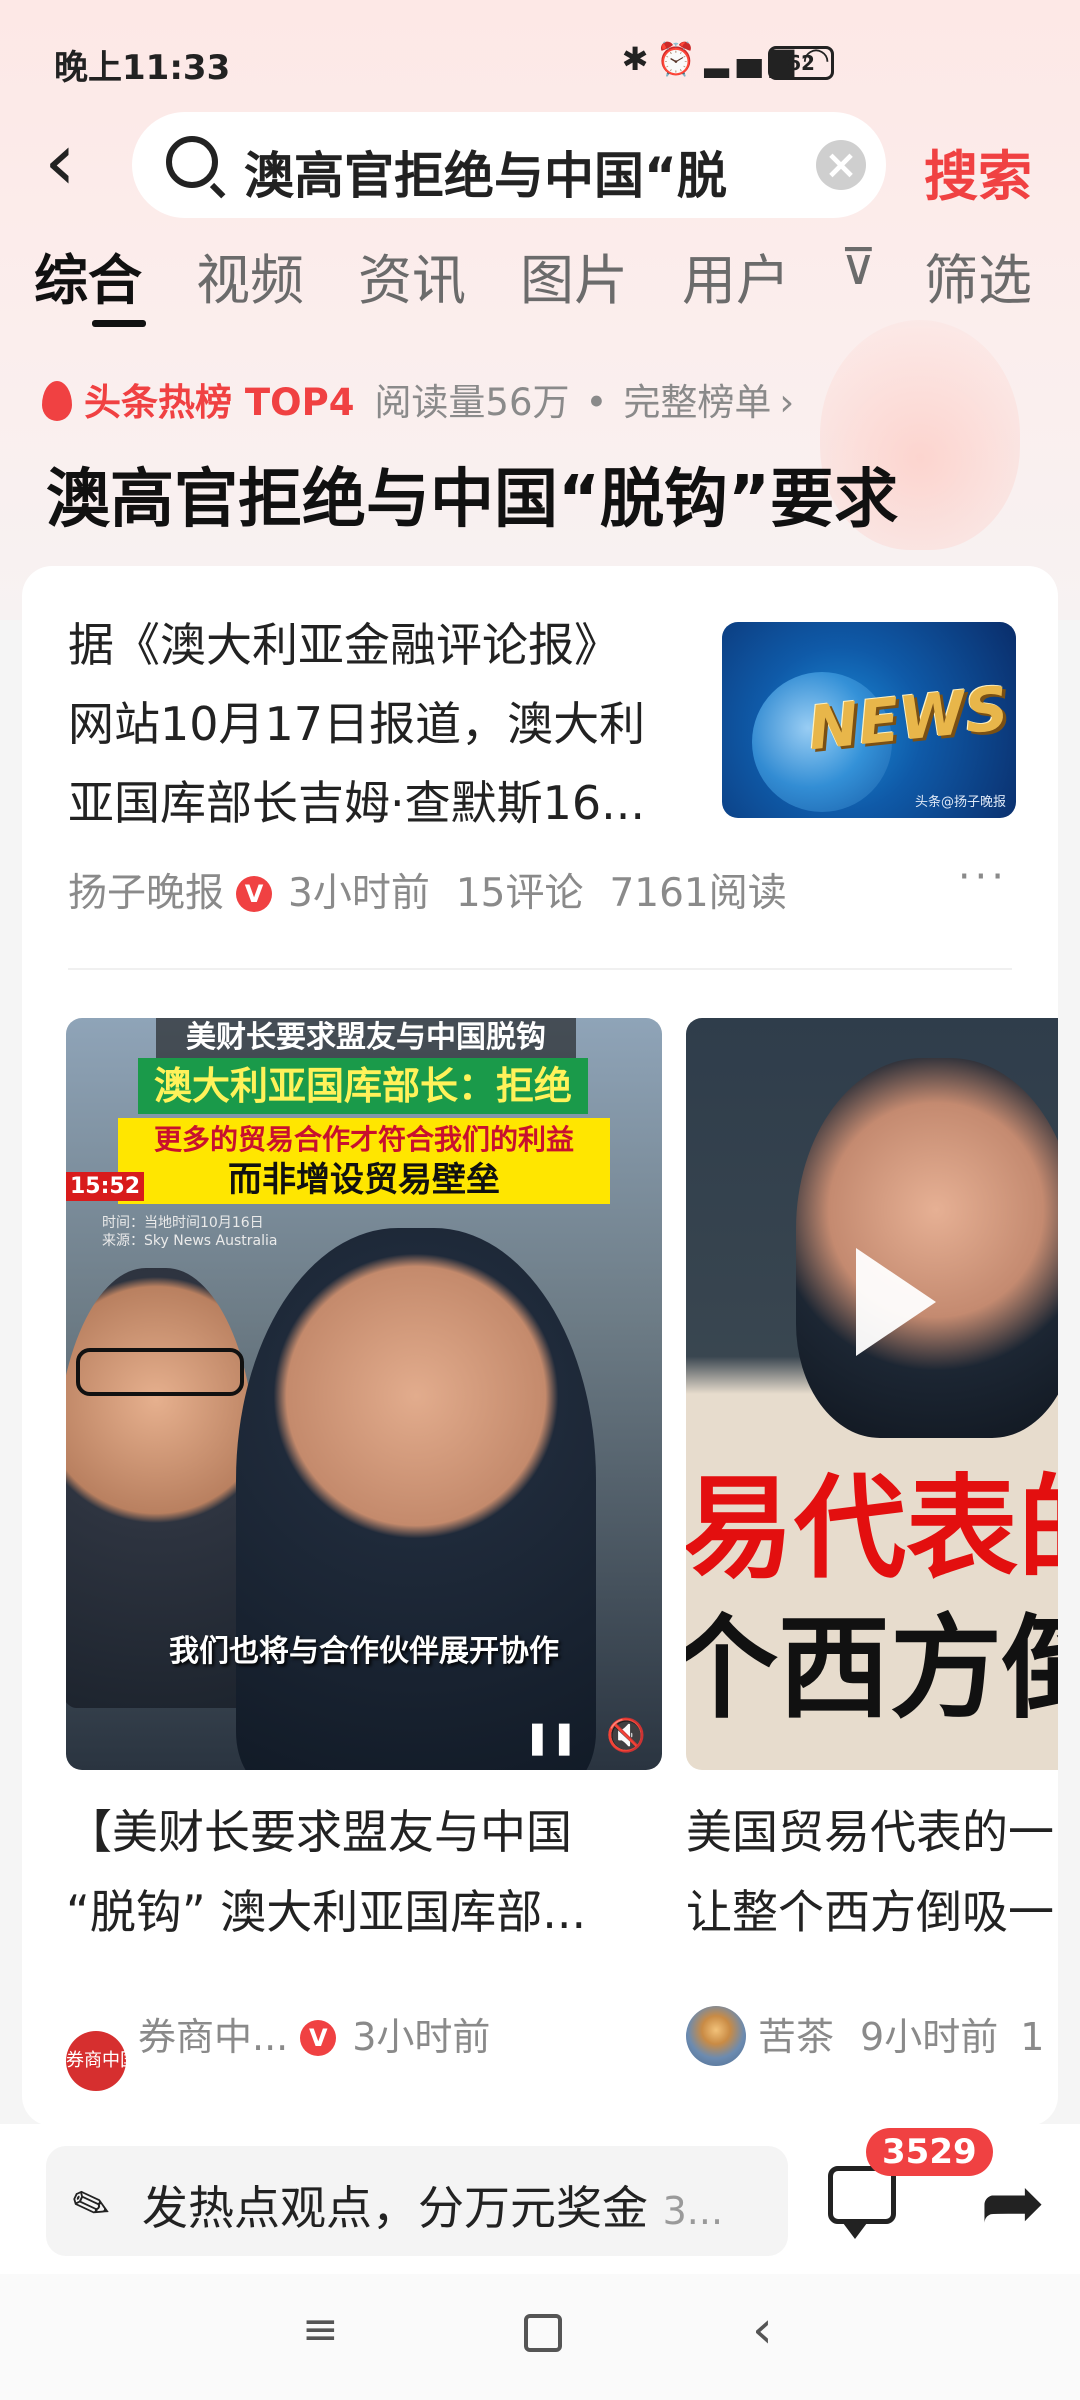 This screenshot has width=1080, height=2400. I want to click on video2-meta: 苦茶 9小时前 1, so click(872, 2036).